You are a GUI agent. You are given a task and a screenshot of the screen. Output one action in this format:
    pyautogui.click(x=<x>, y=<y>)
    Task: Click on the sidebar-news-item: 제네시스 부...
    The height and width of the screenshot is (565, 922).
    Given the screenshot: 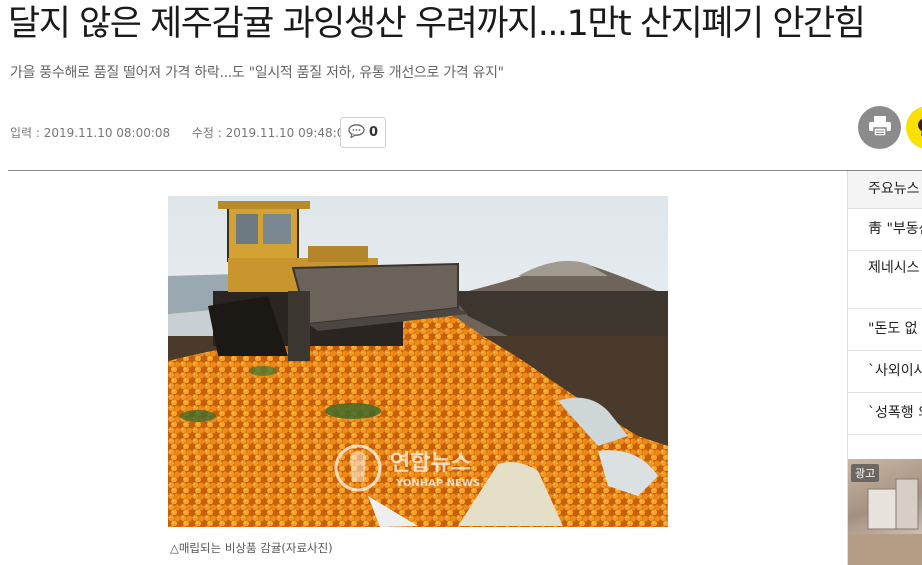 What is the action you would take?
    pyautogui.click(x=885, y=280)
    